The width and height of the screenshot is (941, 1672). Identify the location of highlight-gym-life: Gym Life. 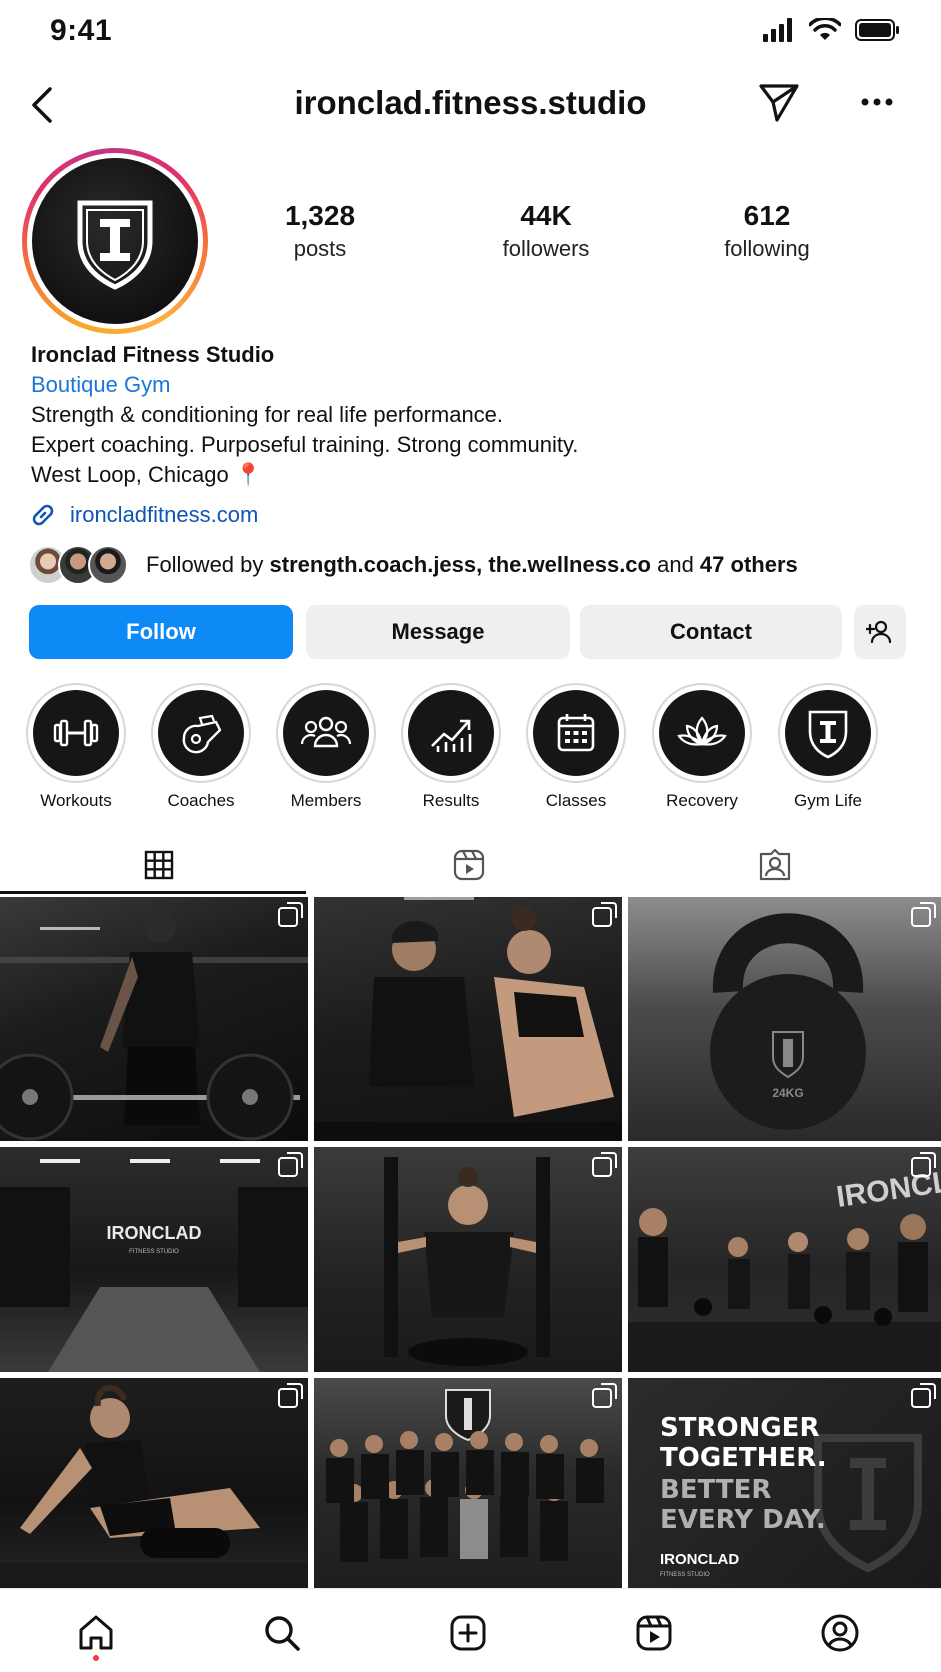
(828, 747).